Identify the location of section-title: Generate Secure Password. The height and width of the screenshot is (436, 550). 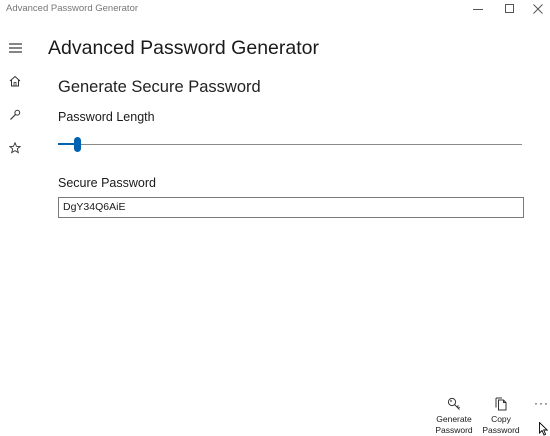
(159, 87).